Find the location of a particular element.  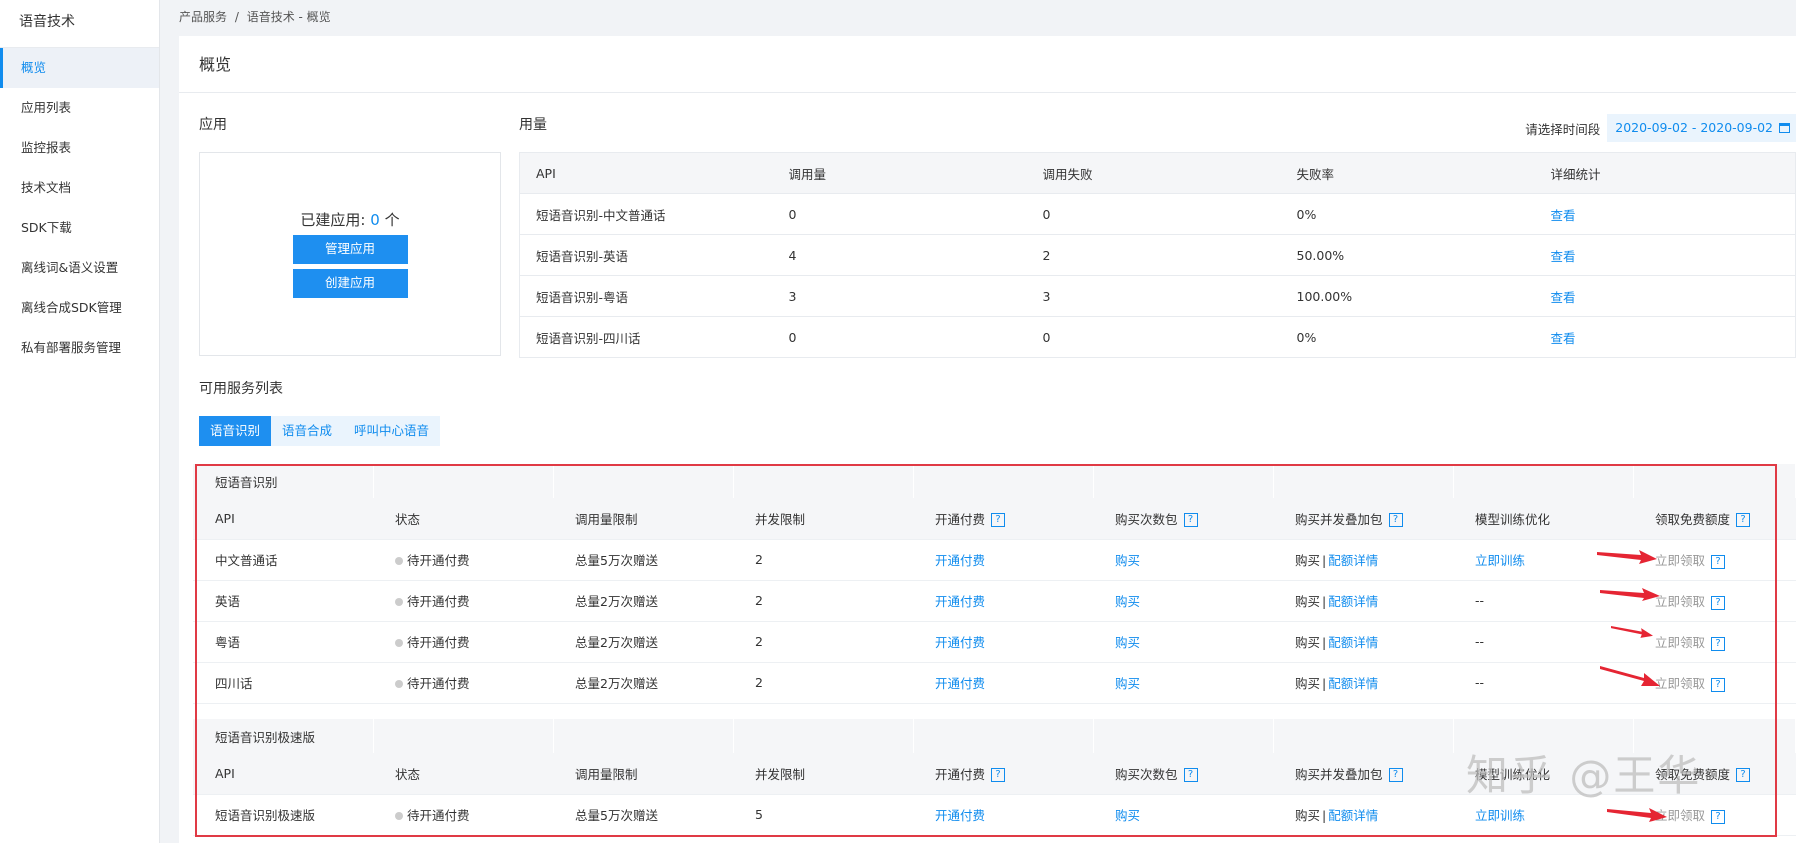

svc-api: 短语音识别极速版 is located at coordinates (283, 815).